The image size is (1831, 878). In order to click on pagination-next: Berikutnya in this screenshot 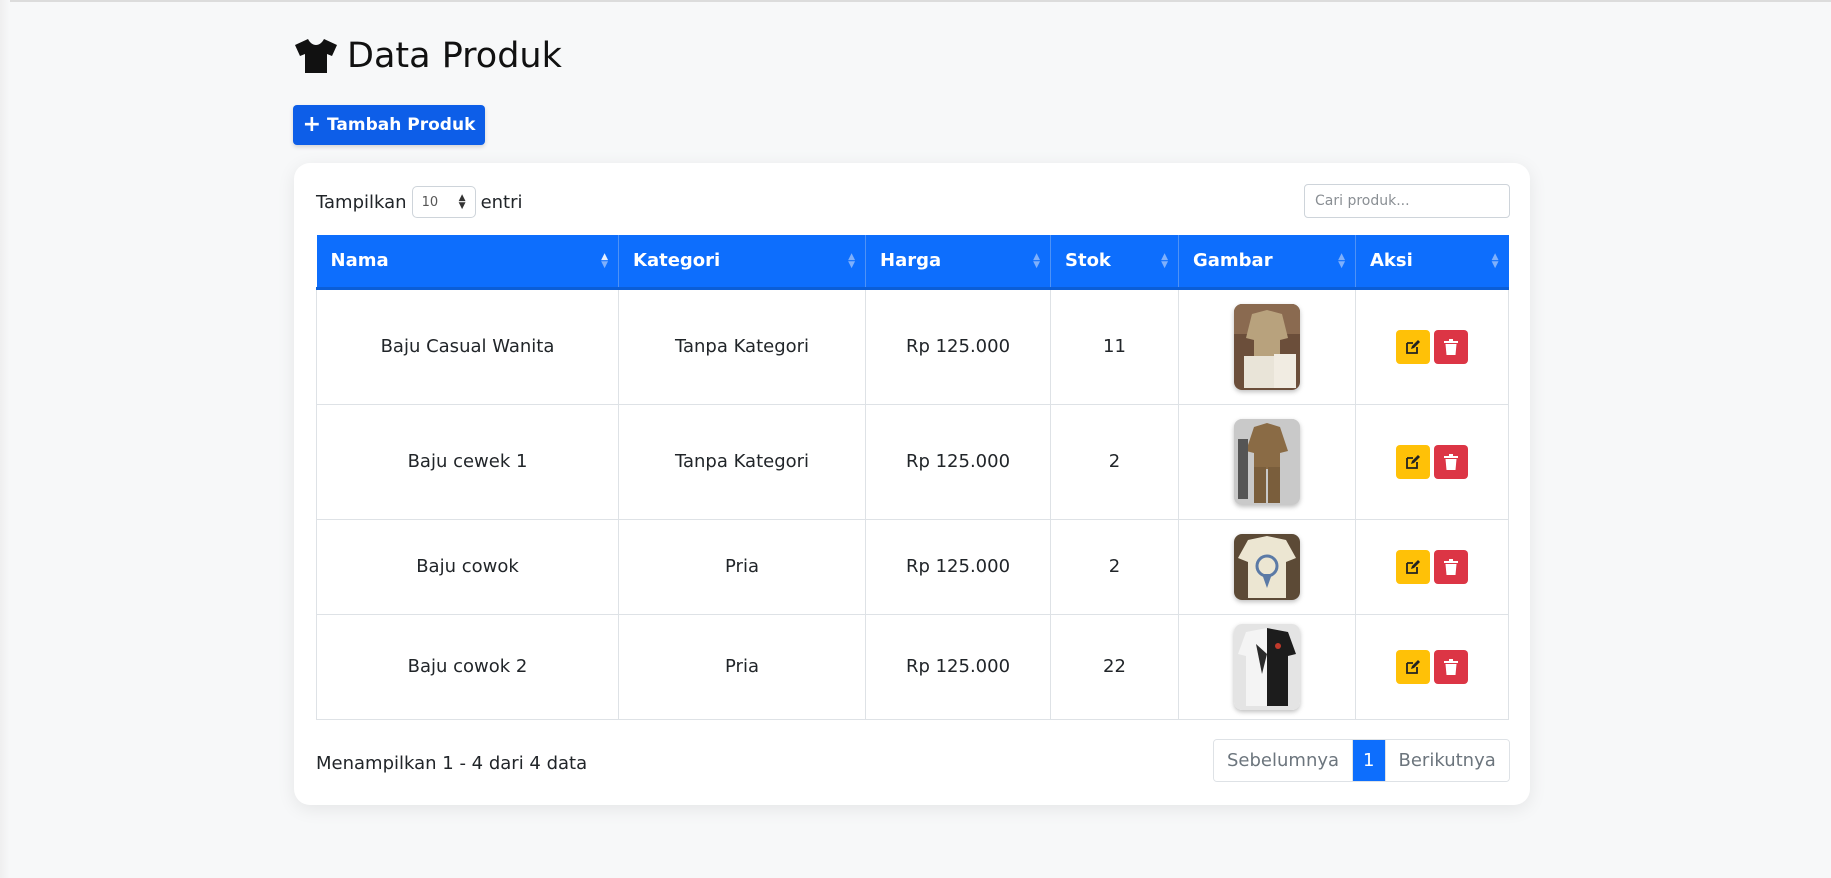, I will do `click(1446, 760)`.